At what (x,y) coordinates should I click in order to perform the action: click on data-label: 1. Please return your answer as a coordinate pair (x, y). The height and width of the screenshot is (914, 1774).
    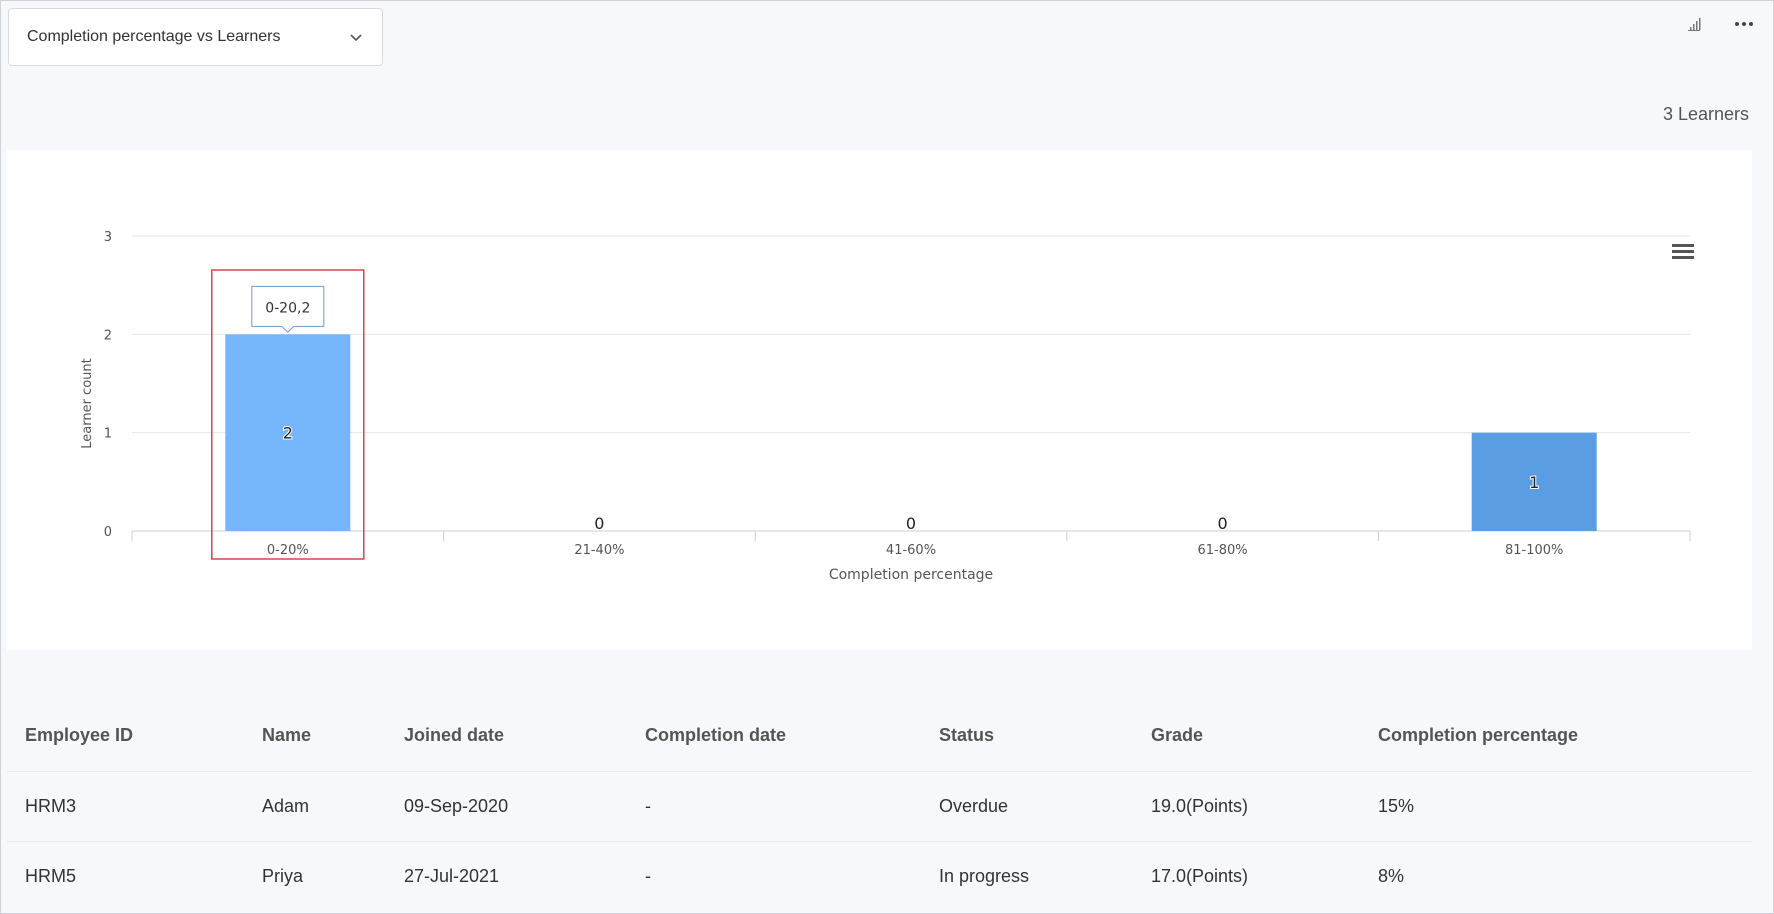
    Looking at the image, I should click on (1534, 482).